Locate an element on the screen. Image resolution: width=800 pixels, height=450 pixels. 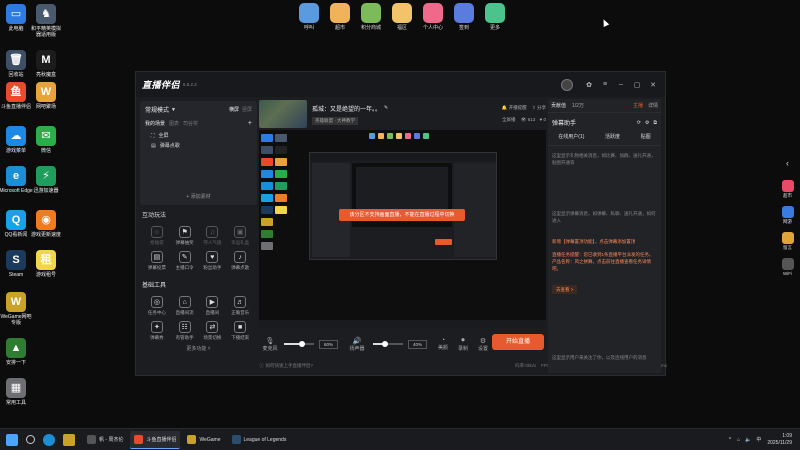
stream-title: 孤城：又是绝望的一年。。 is located at coordinates (346, 108).